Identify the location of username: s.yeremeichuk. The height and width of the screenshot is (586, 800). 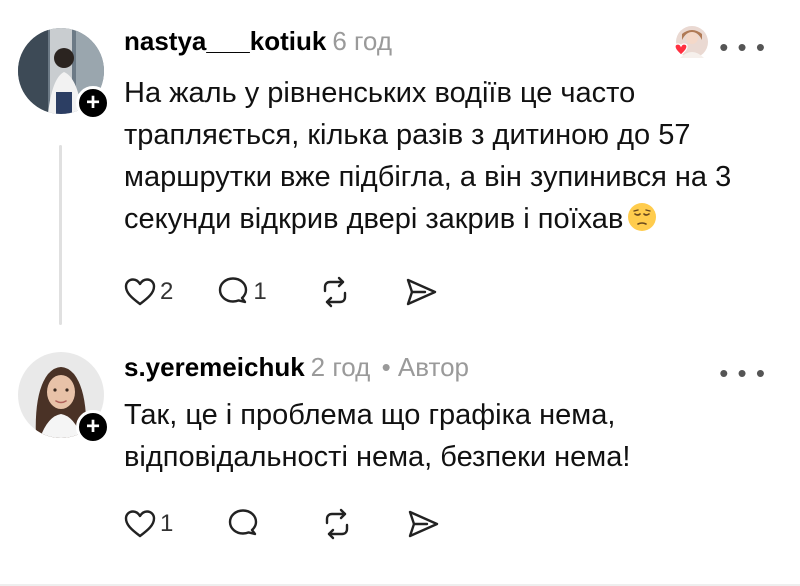
(214, 367).